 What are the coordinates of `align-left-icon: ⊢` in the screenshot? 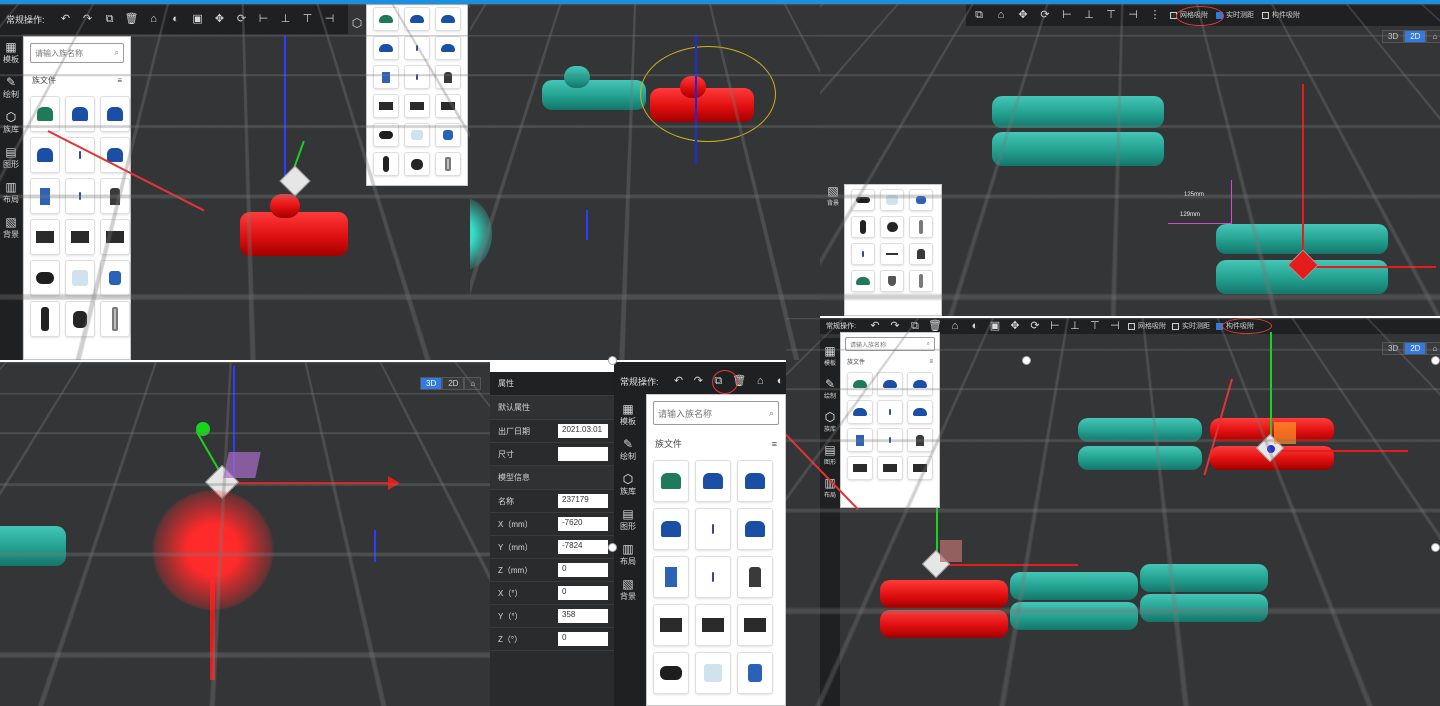 It's located at (1067, 15).